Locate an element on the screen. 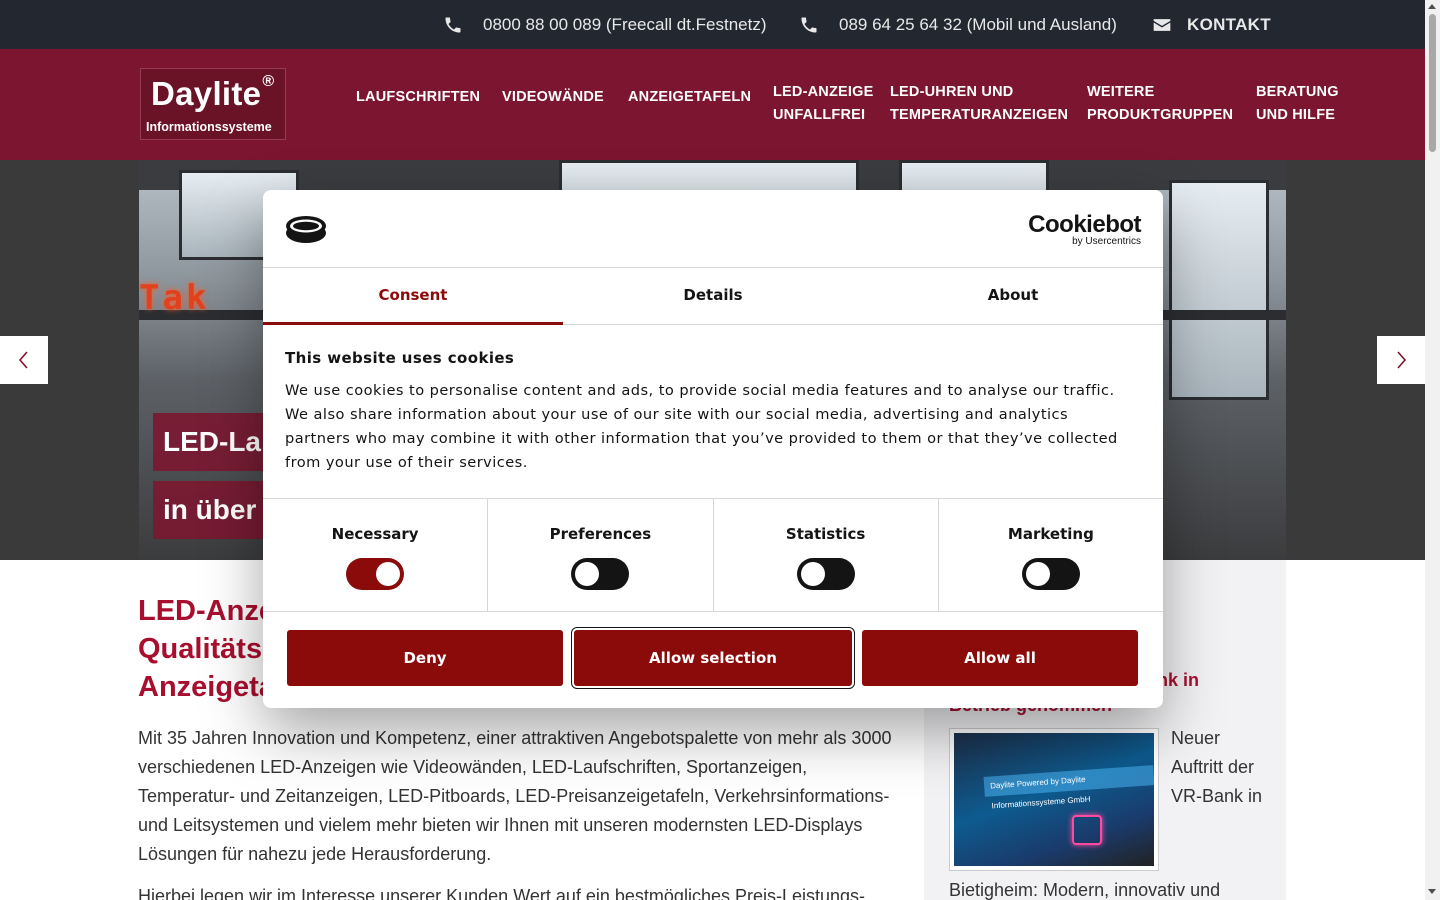 This screenshot has width=1440, height=900. cookiebot-brand: Cookiebot by Usercentrics is located at coordinates (1084, 229).